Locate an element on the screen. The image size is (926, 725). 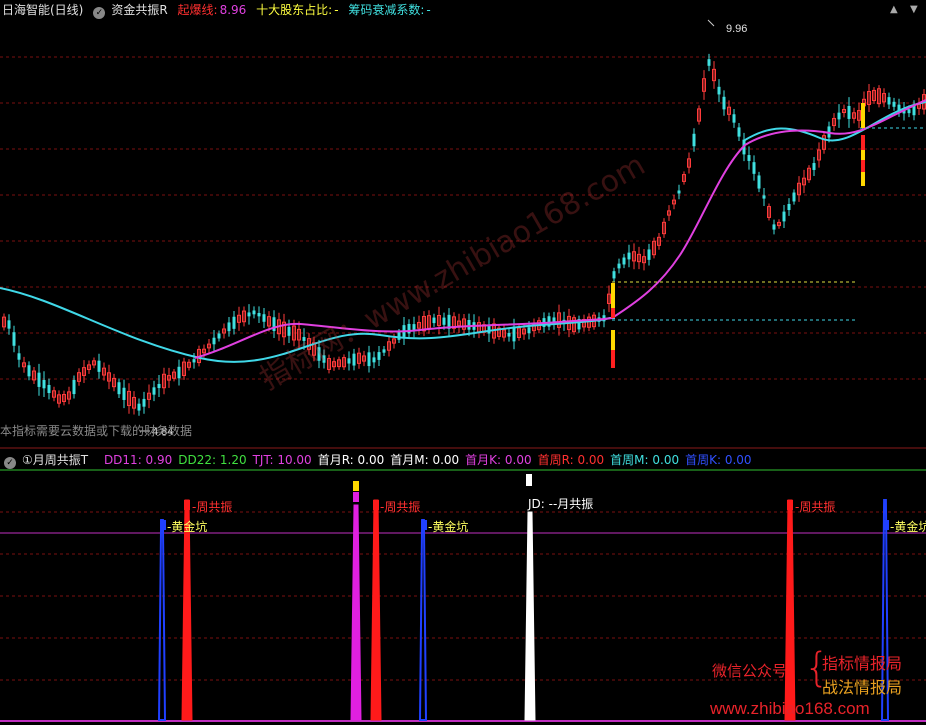
month-resonance-label: JD: --月共振 is located at coordinates (560, 504).